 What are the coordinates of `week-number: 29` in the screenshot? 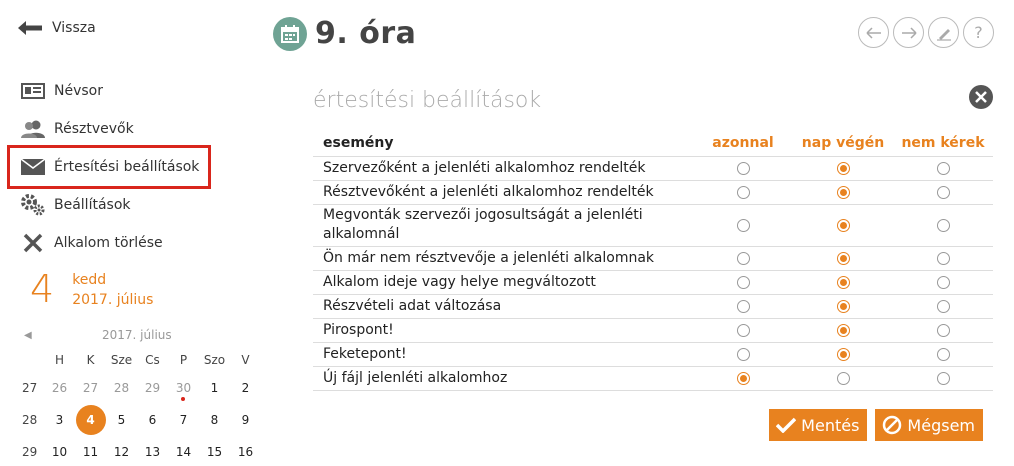 It's located at (30, 452).